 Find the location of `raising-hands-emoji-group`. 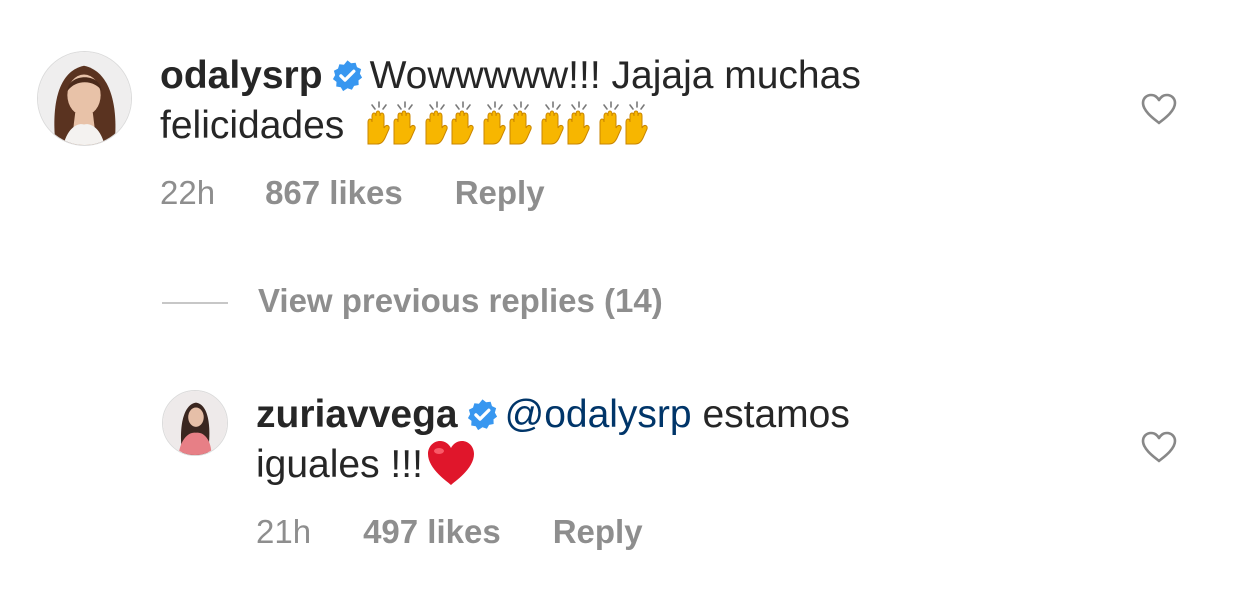

raising-hands-emoji-group is located at coordinates (508, 124).